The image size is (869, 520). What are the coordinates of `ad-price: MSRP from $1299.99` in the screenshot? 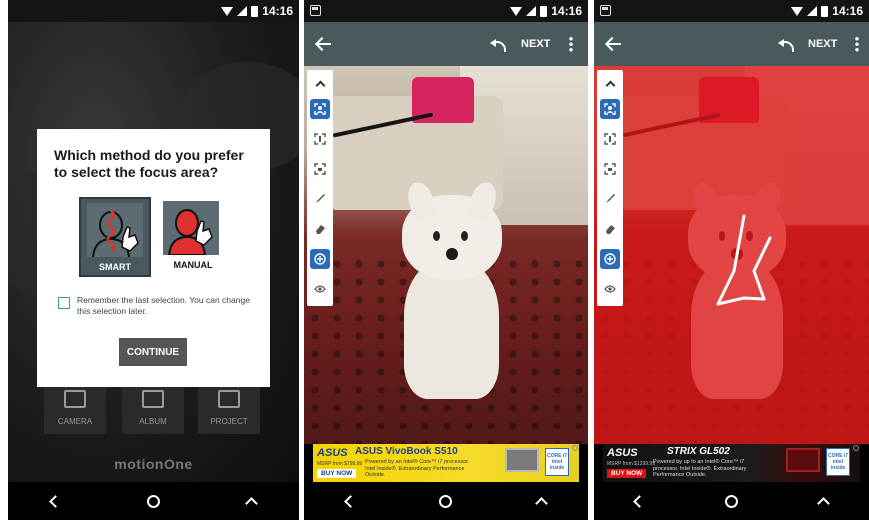 It's located at (631, 464).